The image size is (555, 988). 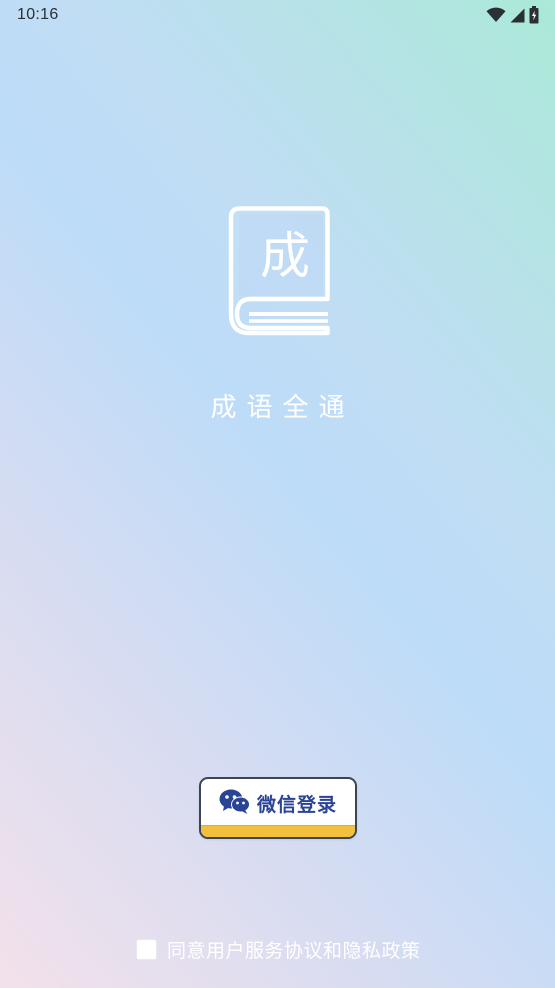 I want to click on wechat-login-base, so click(x=278, y=831).